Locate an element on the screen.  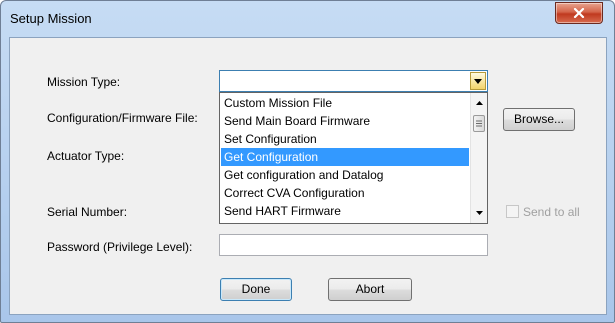
dropdown-scrollbar is located at coordinates (478, 158).